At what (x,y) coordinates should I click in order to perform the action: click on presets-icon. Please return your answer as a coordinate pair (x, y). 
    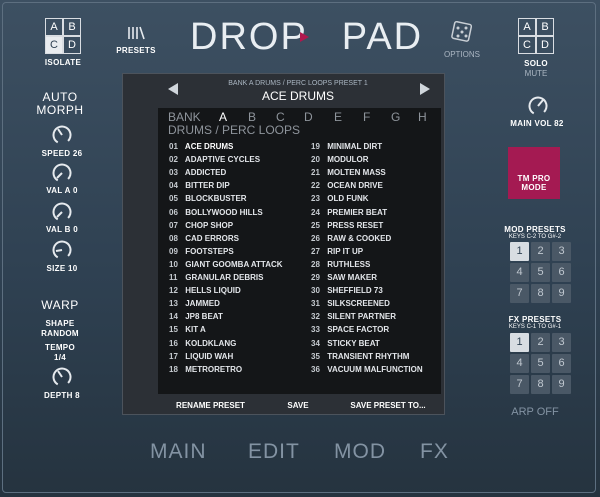
    Looking at the image, I should click on (136, 33).